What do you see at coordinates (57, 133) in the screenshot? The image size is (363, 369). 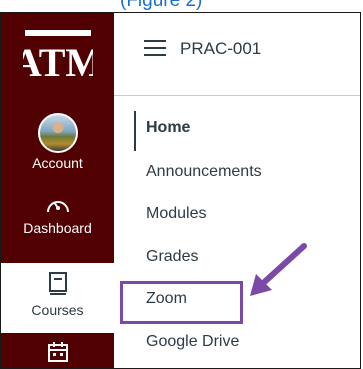 I see `avatar` at bounding box center [57, 133].